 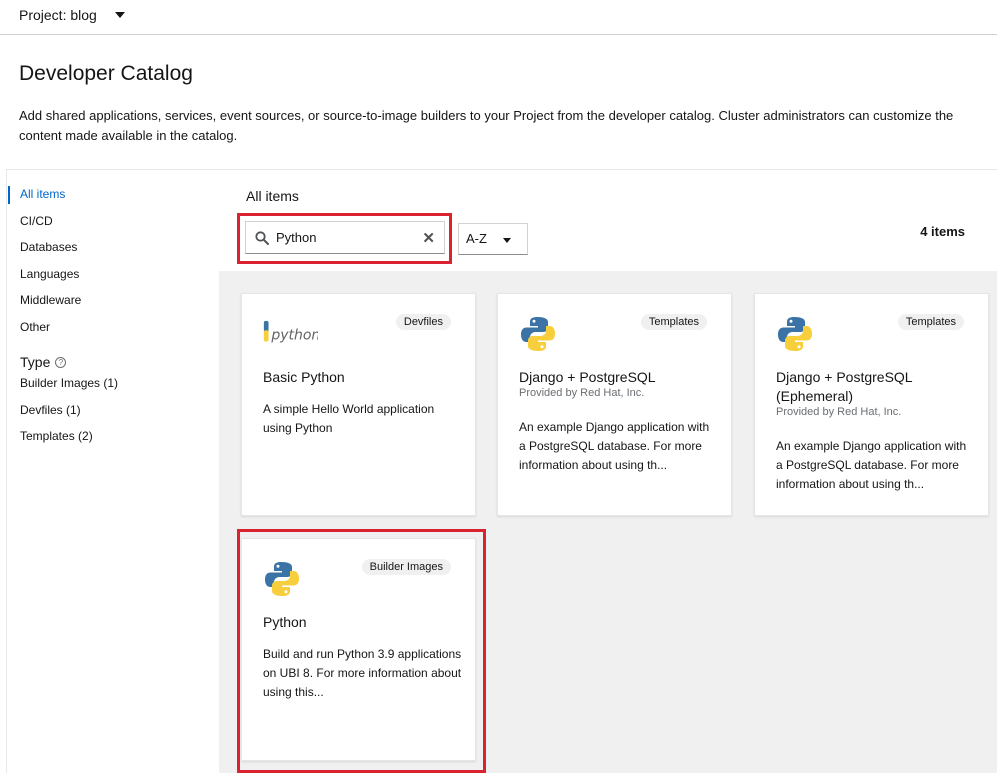 What do you see at coordinates (942, 231) in the screenshot?
I see `item-count: 4 items` at bounding box center [942, 231].